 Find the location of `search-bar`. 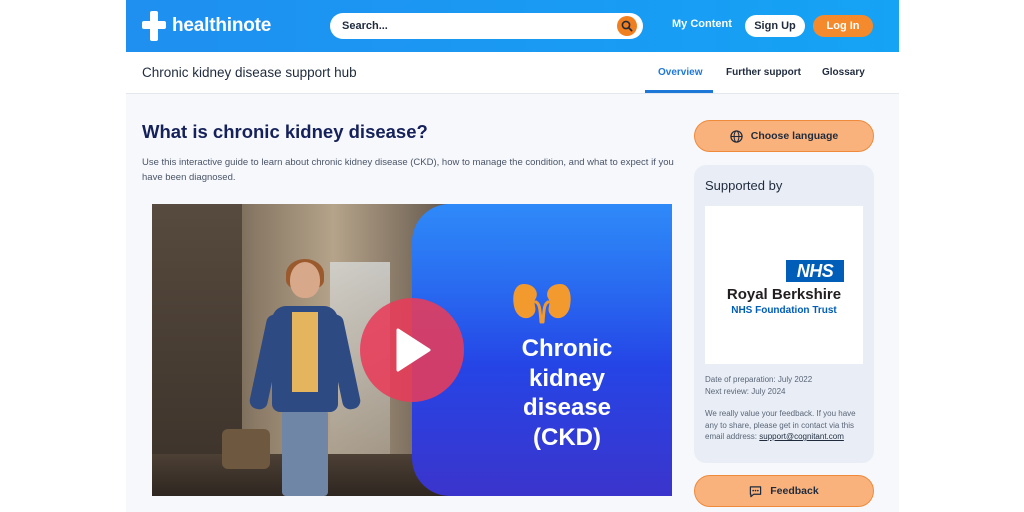

search-bar is located at coordinates (486, 26).